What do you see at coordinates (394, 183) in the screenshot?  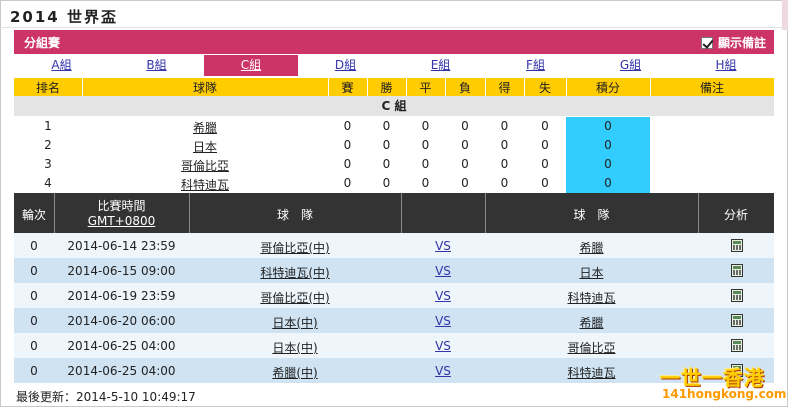 I see `standings-row: 4 科特迪瓦 0 0 0 0 0 0 0` at bounding box center [394, 183].